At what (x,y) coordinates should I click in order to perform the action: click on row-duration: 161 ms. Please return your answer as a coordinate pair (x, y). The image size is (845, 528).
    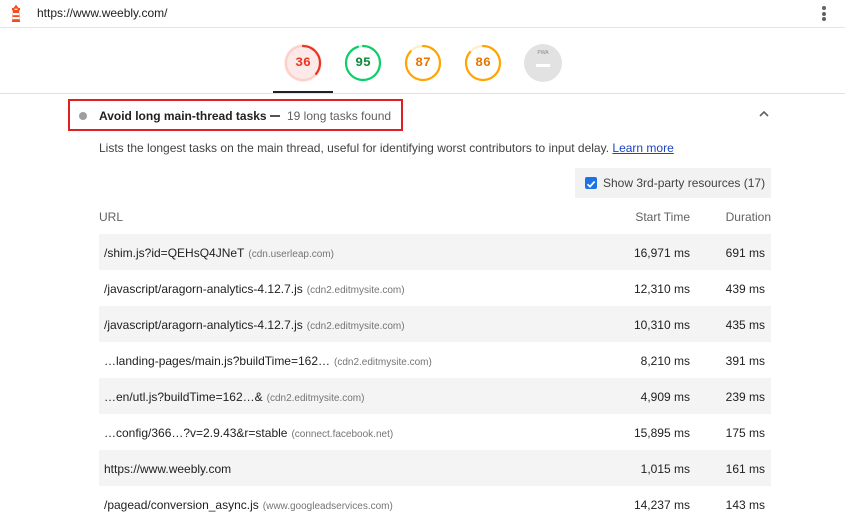
    Looking at the image, I should click on (745, 469).